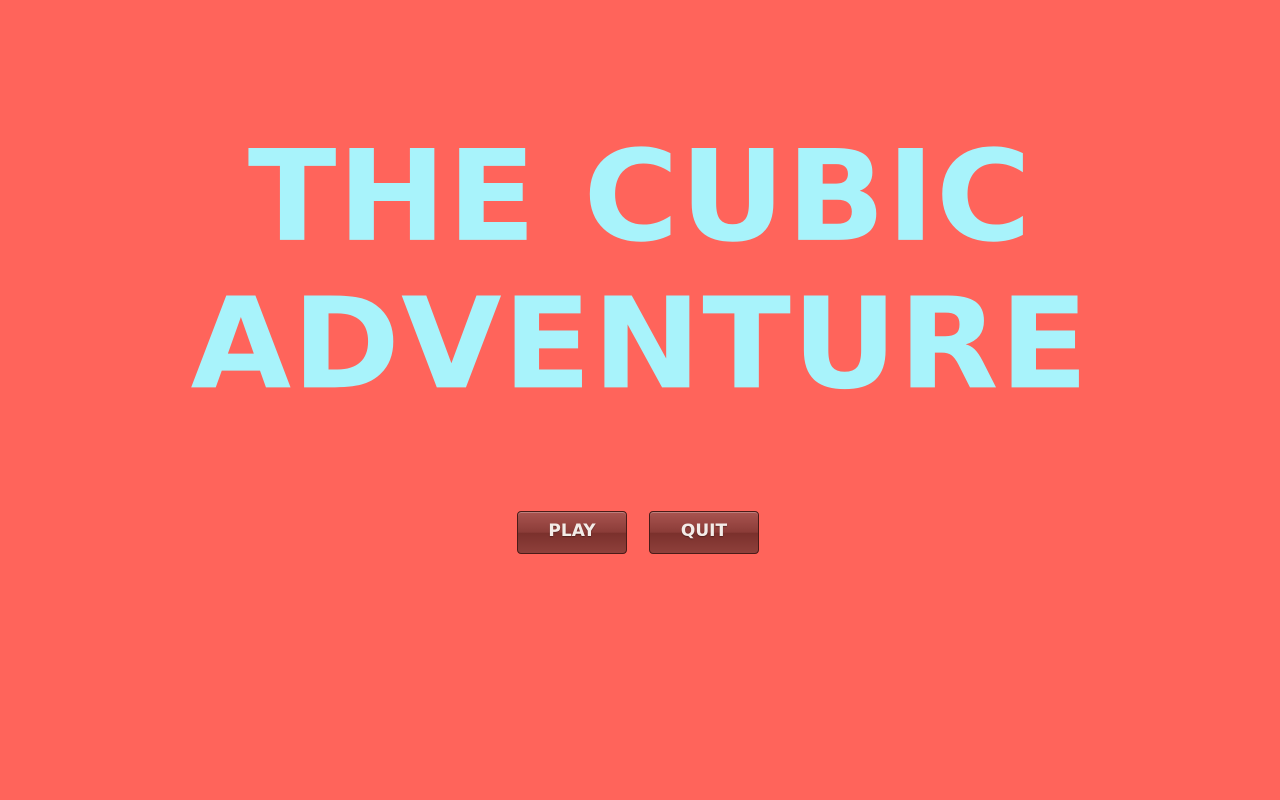 This screenshot has height=800, width=1280. What do you see at coordinates (640, 196) in the screenshot?
I see `game-title-line-1: THE CUBIC` at bounding box center [640, 196].